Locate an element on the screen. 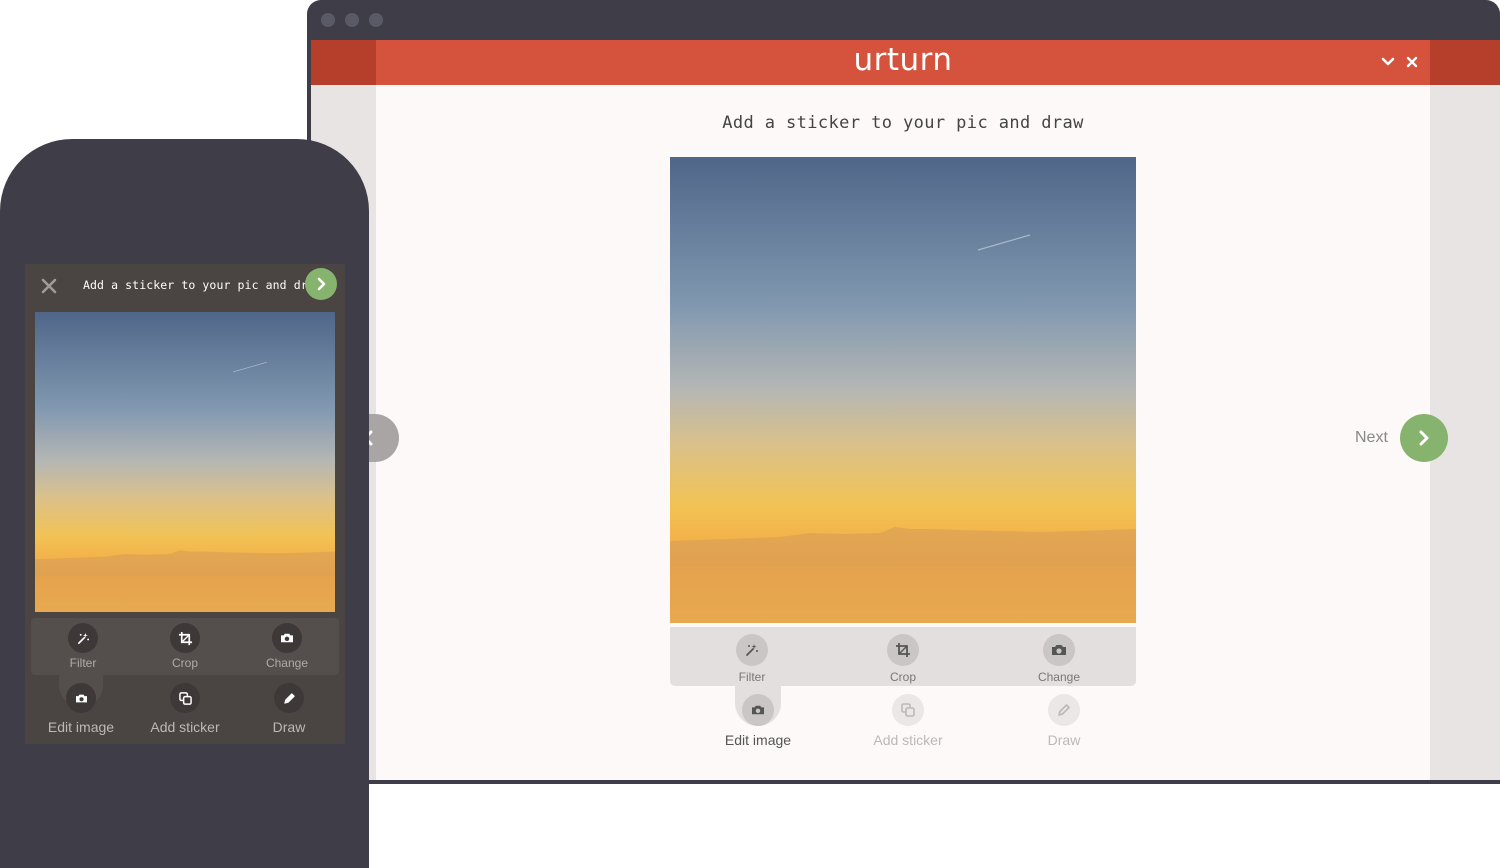 This screenshot has height=868, width=1500. crop-label: Crop is located at coordinates (902, 677).